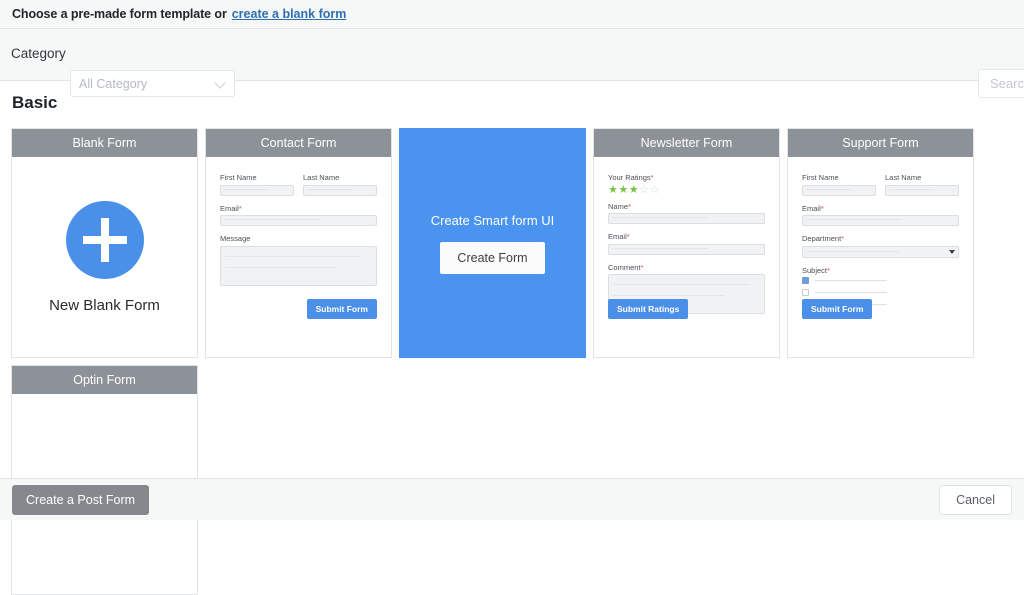  What do you see at coordinates (81, 499) in the screenshot?
I see `create-post-form-button: Create a Post Form` at bounding box center [81, 499].